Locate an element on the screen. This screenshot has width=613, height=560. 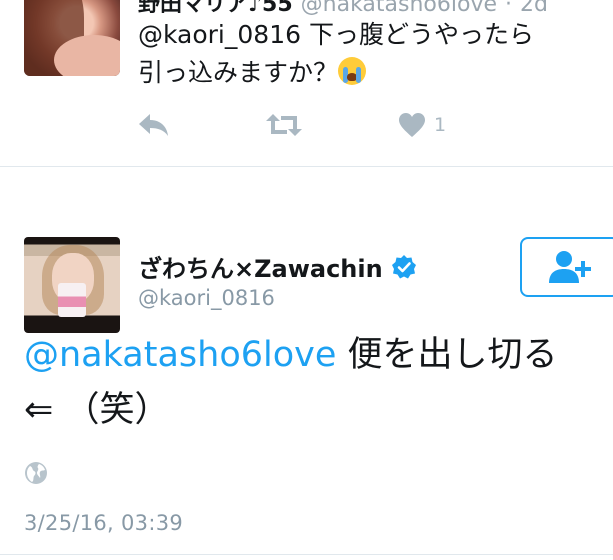
previous-tweet-avatar is located at coordinates (72, 38).